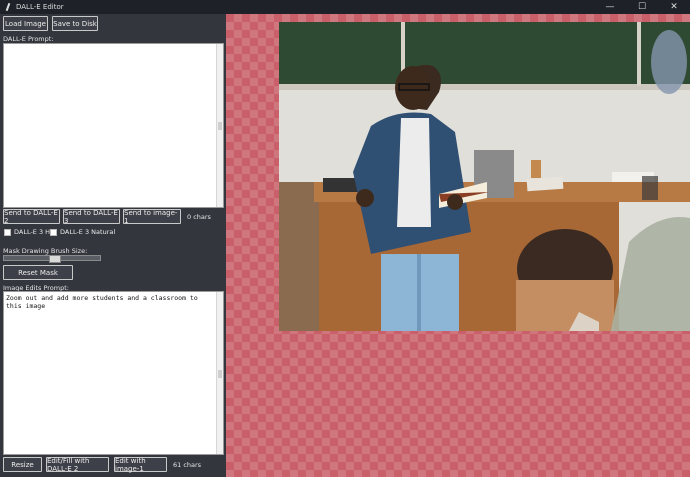 The image size is (690, 477). What do you see at coordinates (187, 465) in the screenshot?
I see `edit-char-count: 61 chars` at bounding box center [187, 465].